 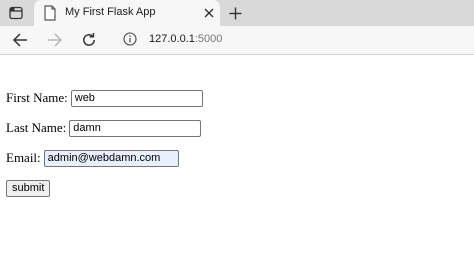 What do you see at coordinates (28, 188) in the screenshot?
I see `submit-button: submit` at bounding box center [28, 188].